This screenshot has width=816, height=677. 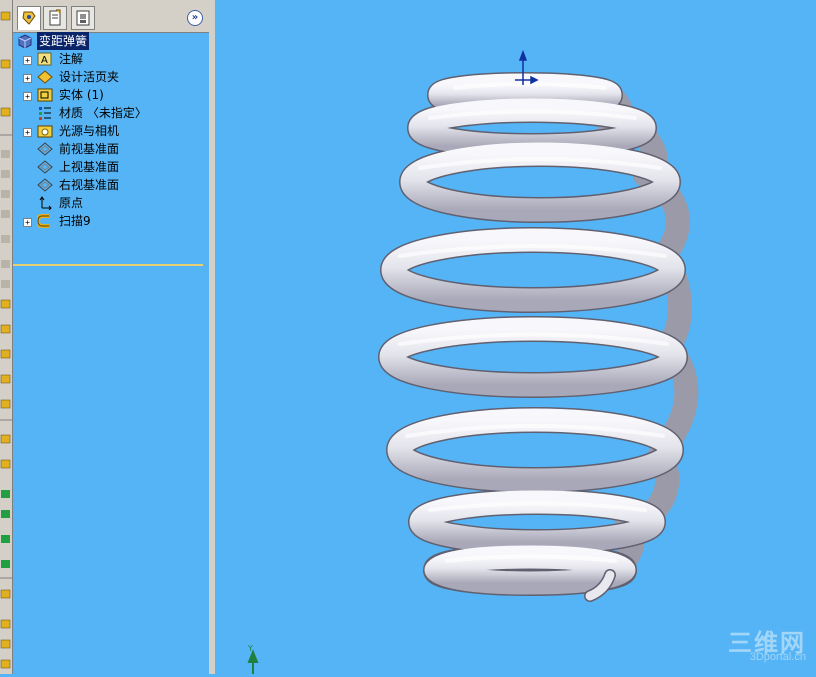 I want to click on design-binder-icon, so click(x=45, y=77).